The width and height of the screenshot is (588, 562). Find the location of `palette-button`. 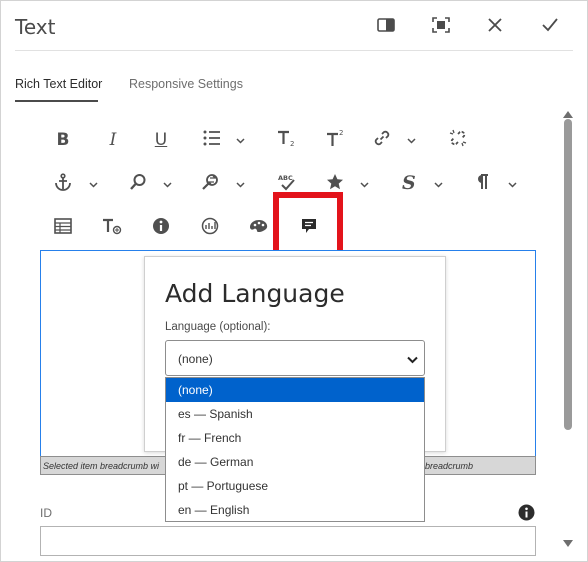

palette-button is located at coordinates (259, 228).